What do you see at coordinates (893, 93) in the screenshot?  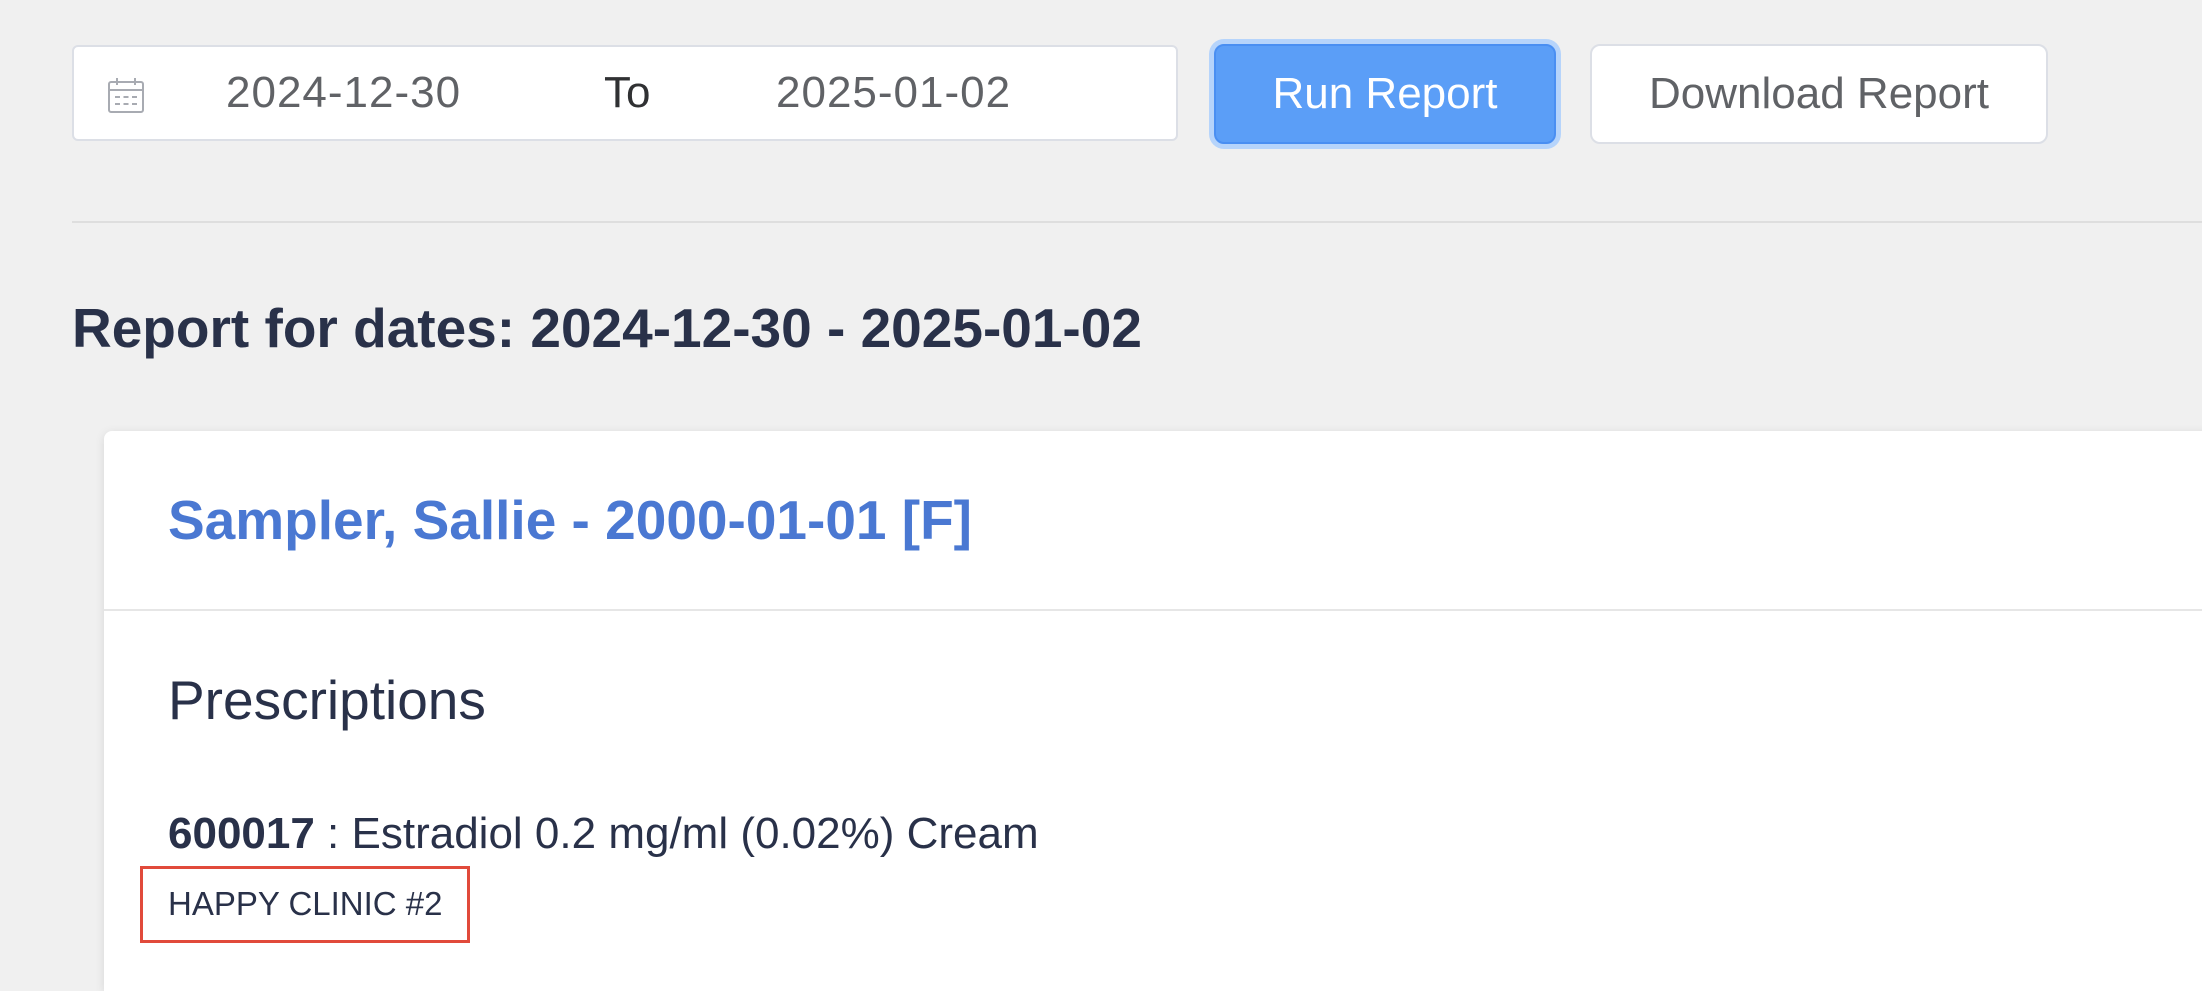 I see `end-date-input: 2025-01-02` at bounding box center [893, 93].